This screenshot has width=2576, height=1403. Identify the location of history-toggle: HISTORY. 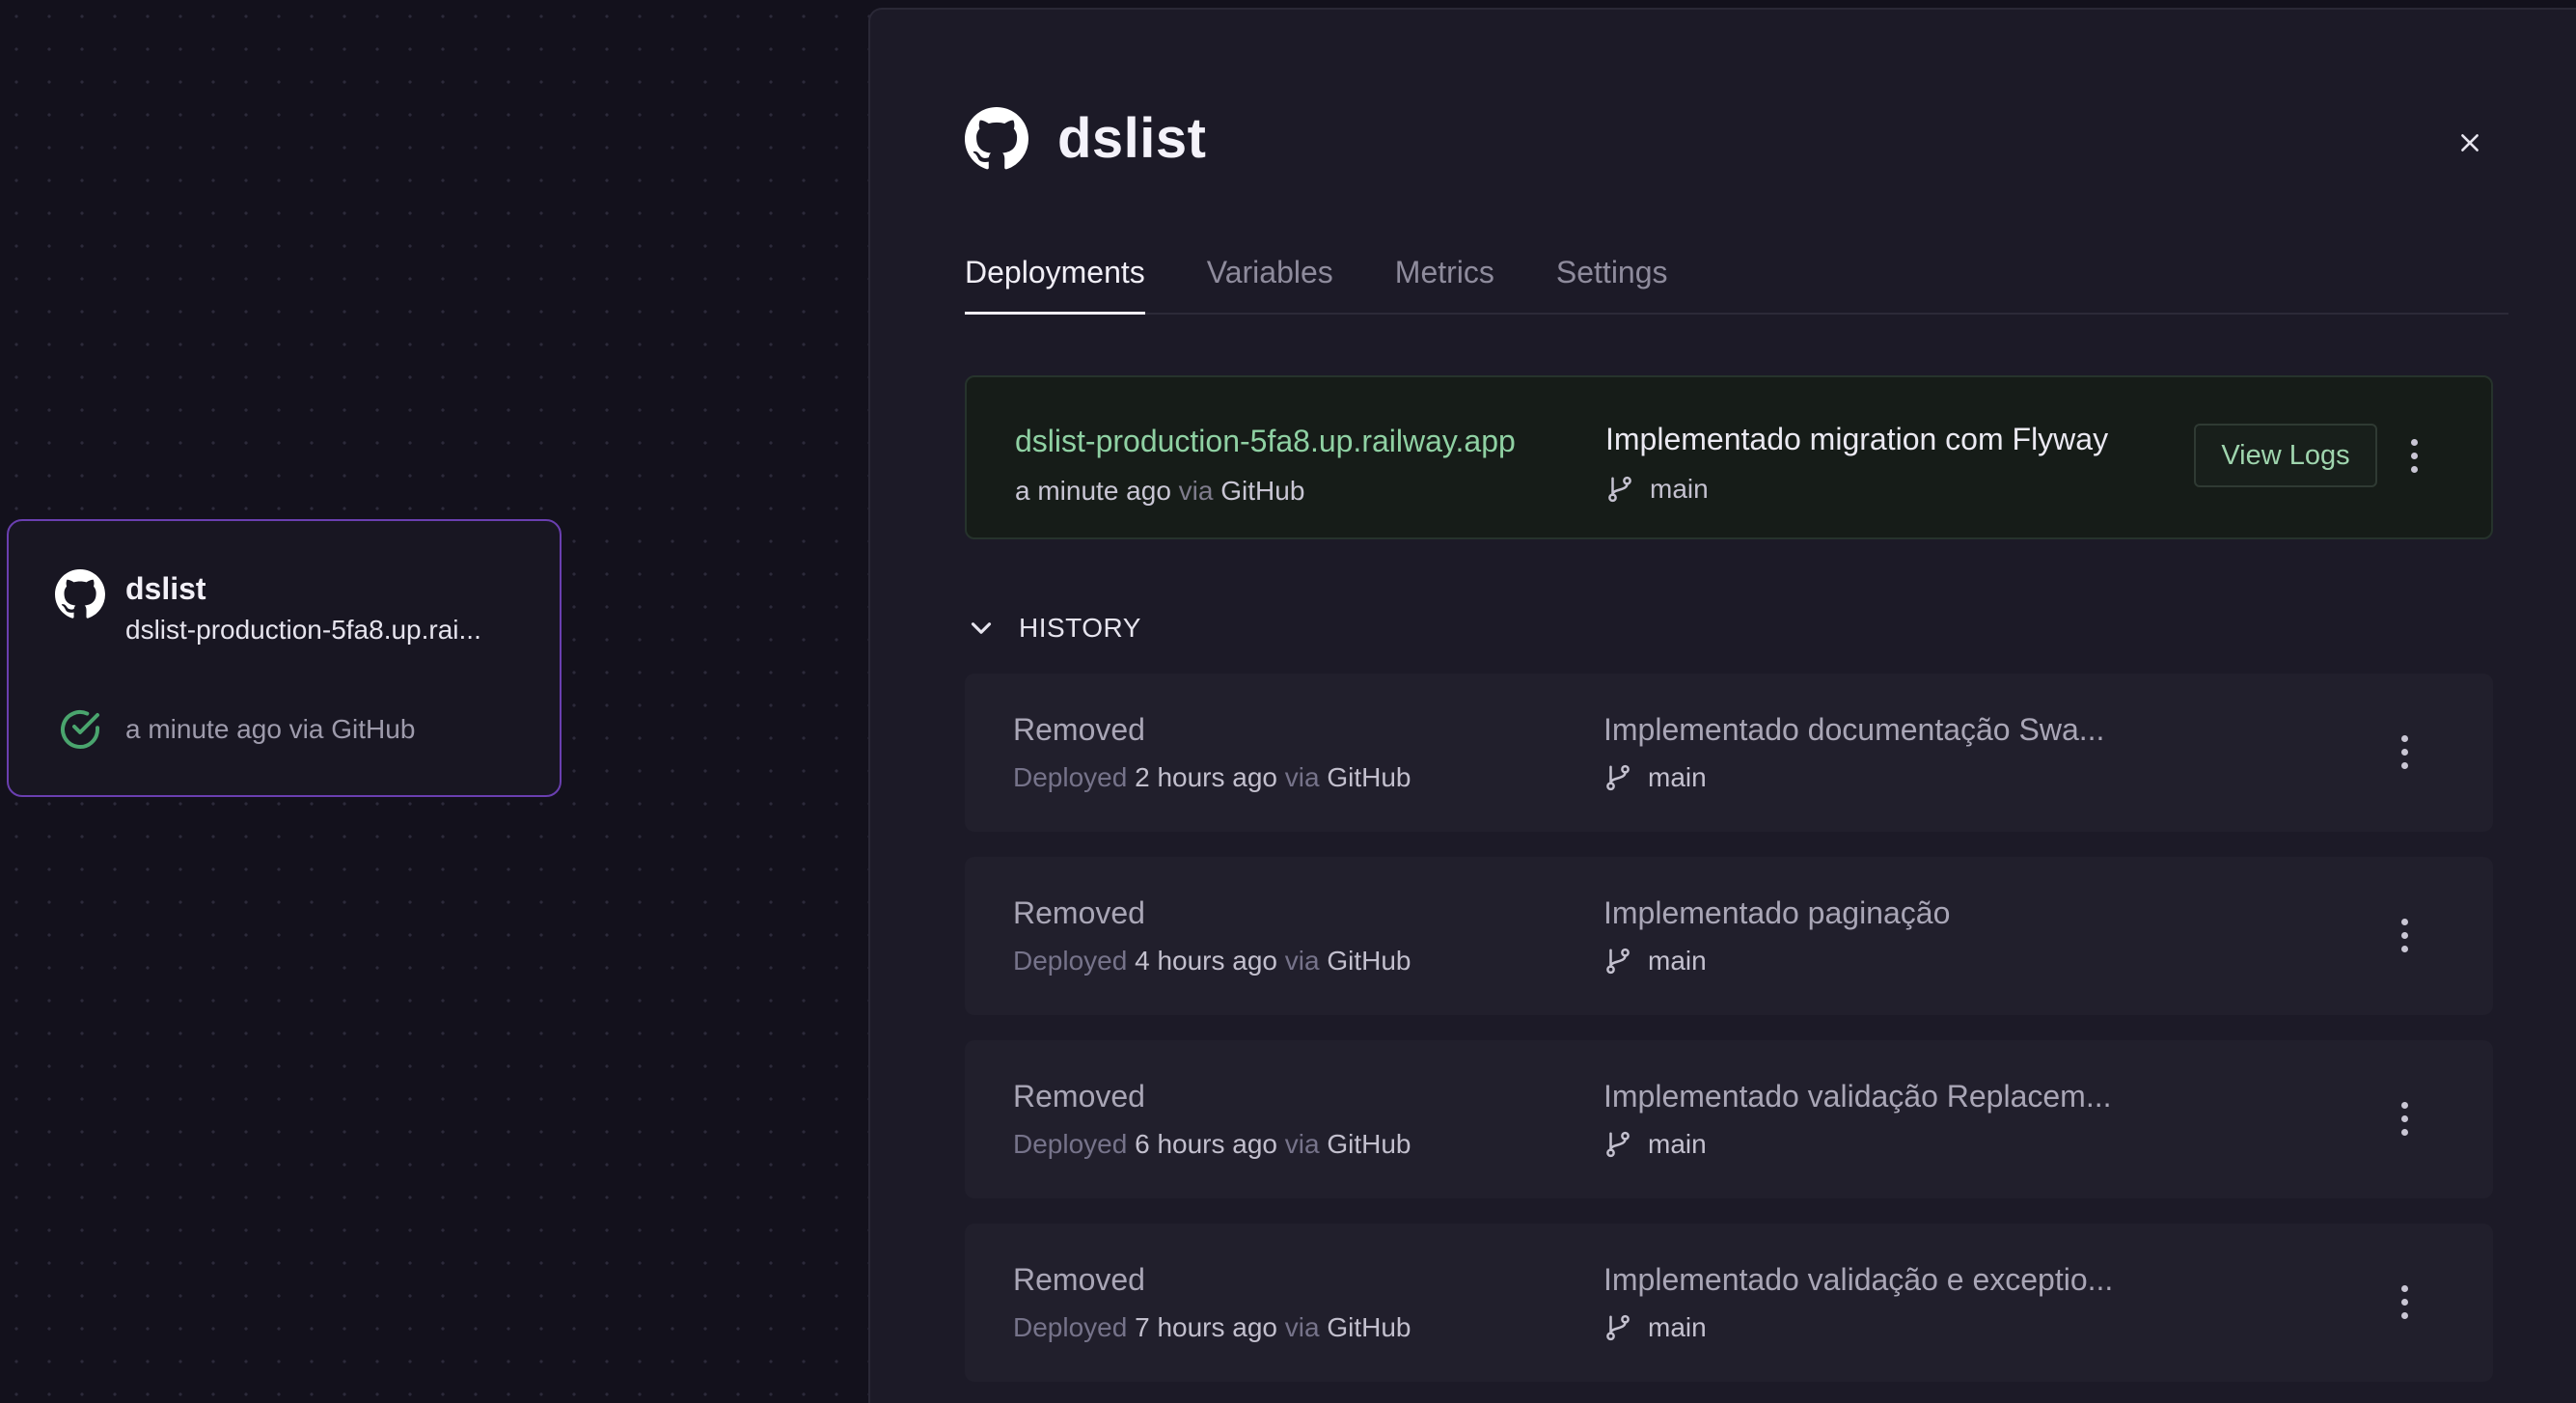
(1053, 629).